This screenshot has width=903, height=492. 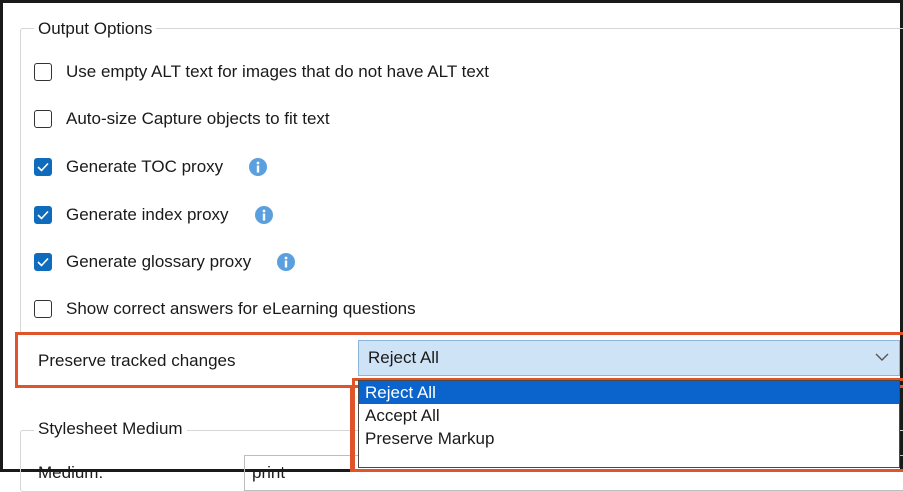 I want to click on generate-glossary-proxy-checkbox, so click(x=43, y=262).